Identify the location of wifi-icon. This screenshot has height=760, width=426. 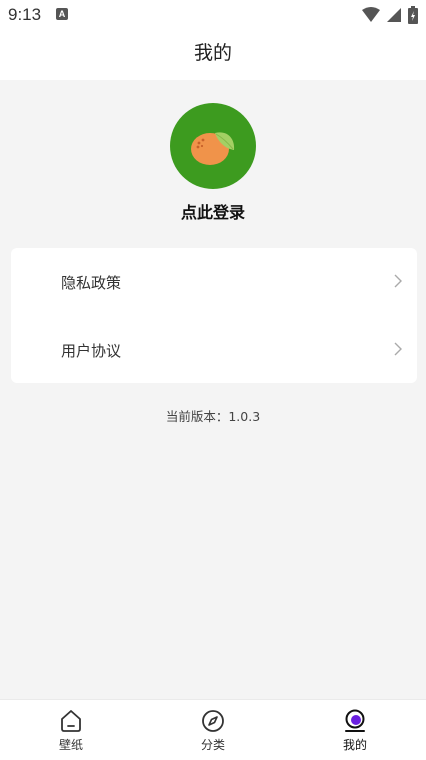
(371, 14).